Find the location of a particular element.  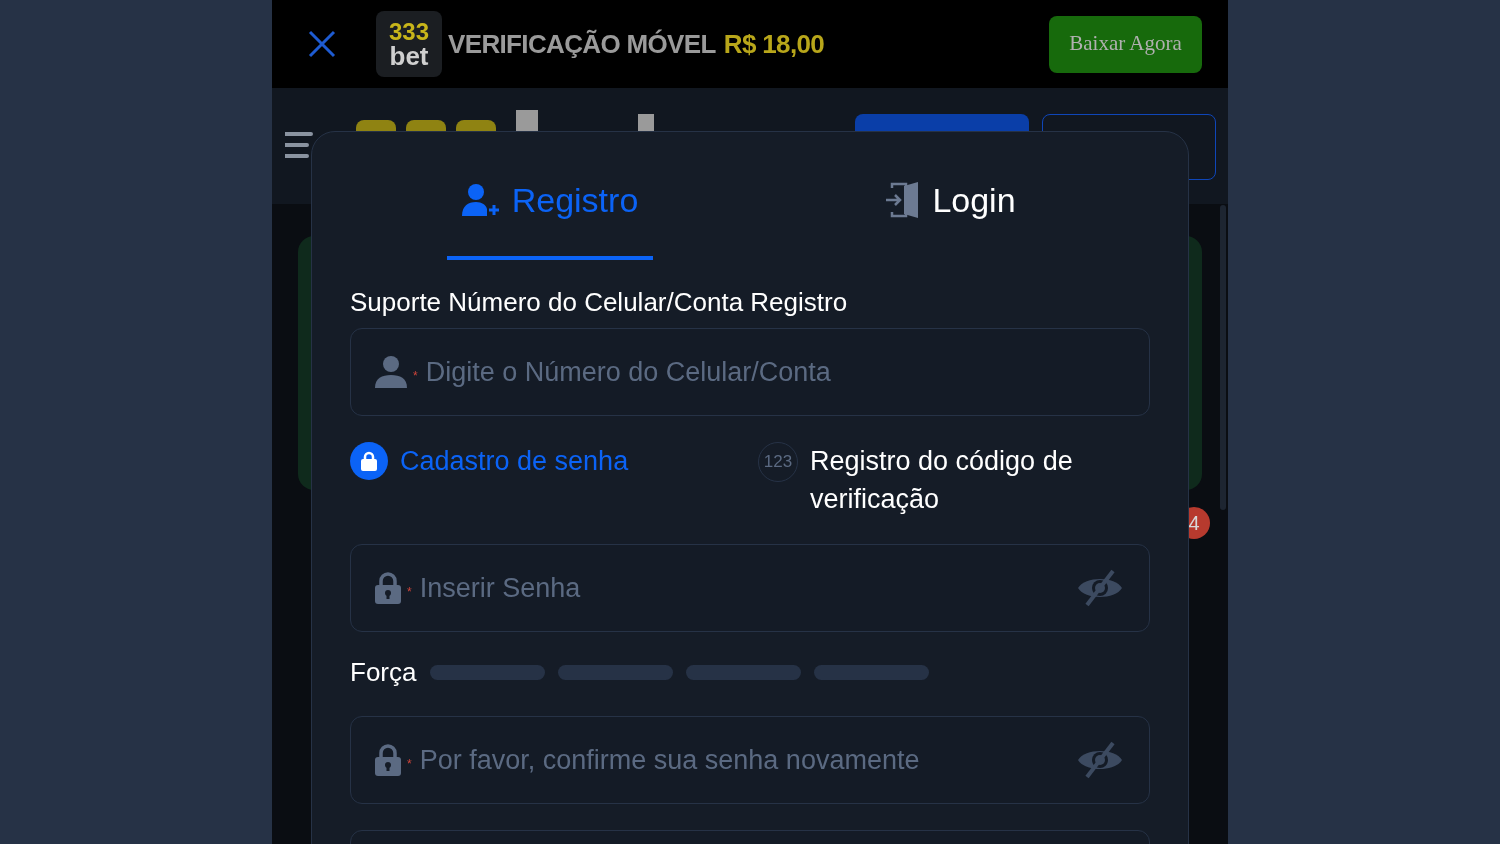

logo-text: 333 is located at coordinates (408, 32).